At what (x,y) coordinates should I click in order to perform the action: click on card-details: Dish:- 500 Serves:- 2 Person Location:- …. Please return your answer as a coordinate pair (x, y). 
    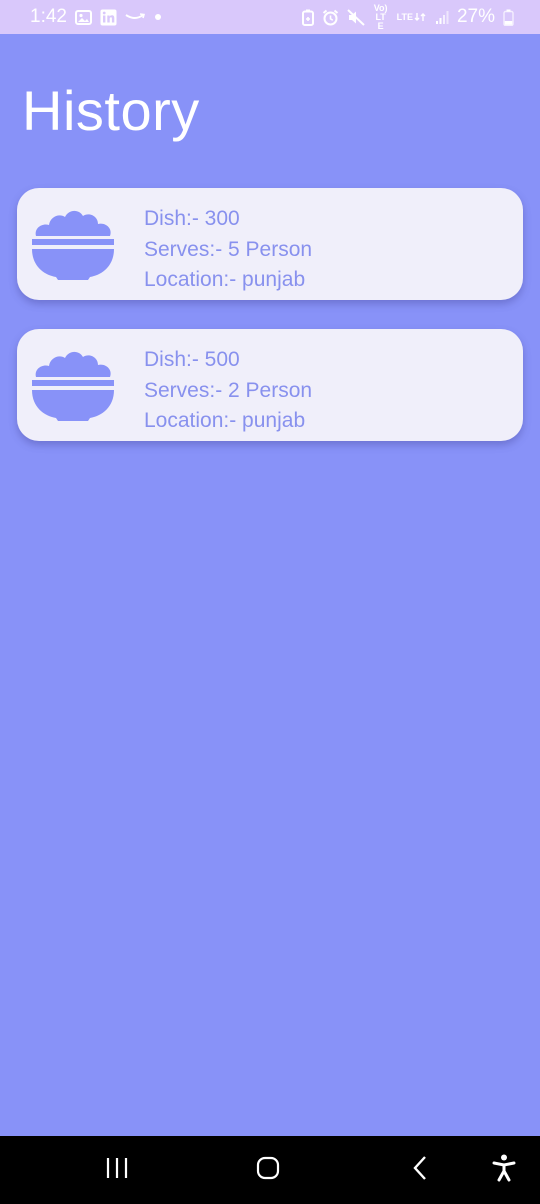
    Looking at the image, I should click on (228, 391).